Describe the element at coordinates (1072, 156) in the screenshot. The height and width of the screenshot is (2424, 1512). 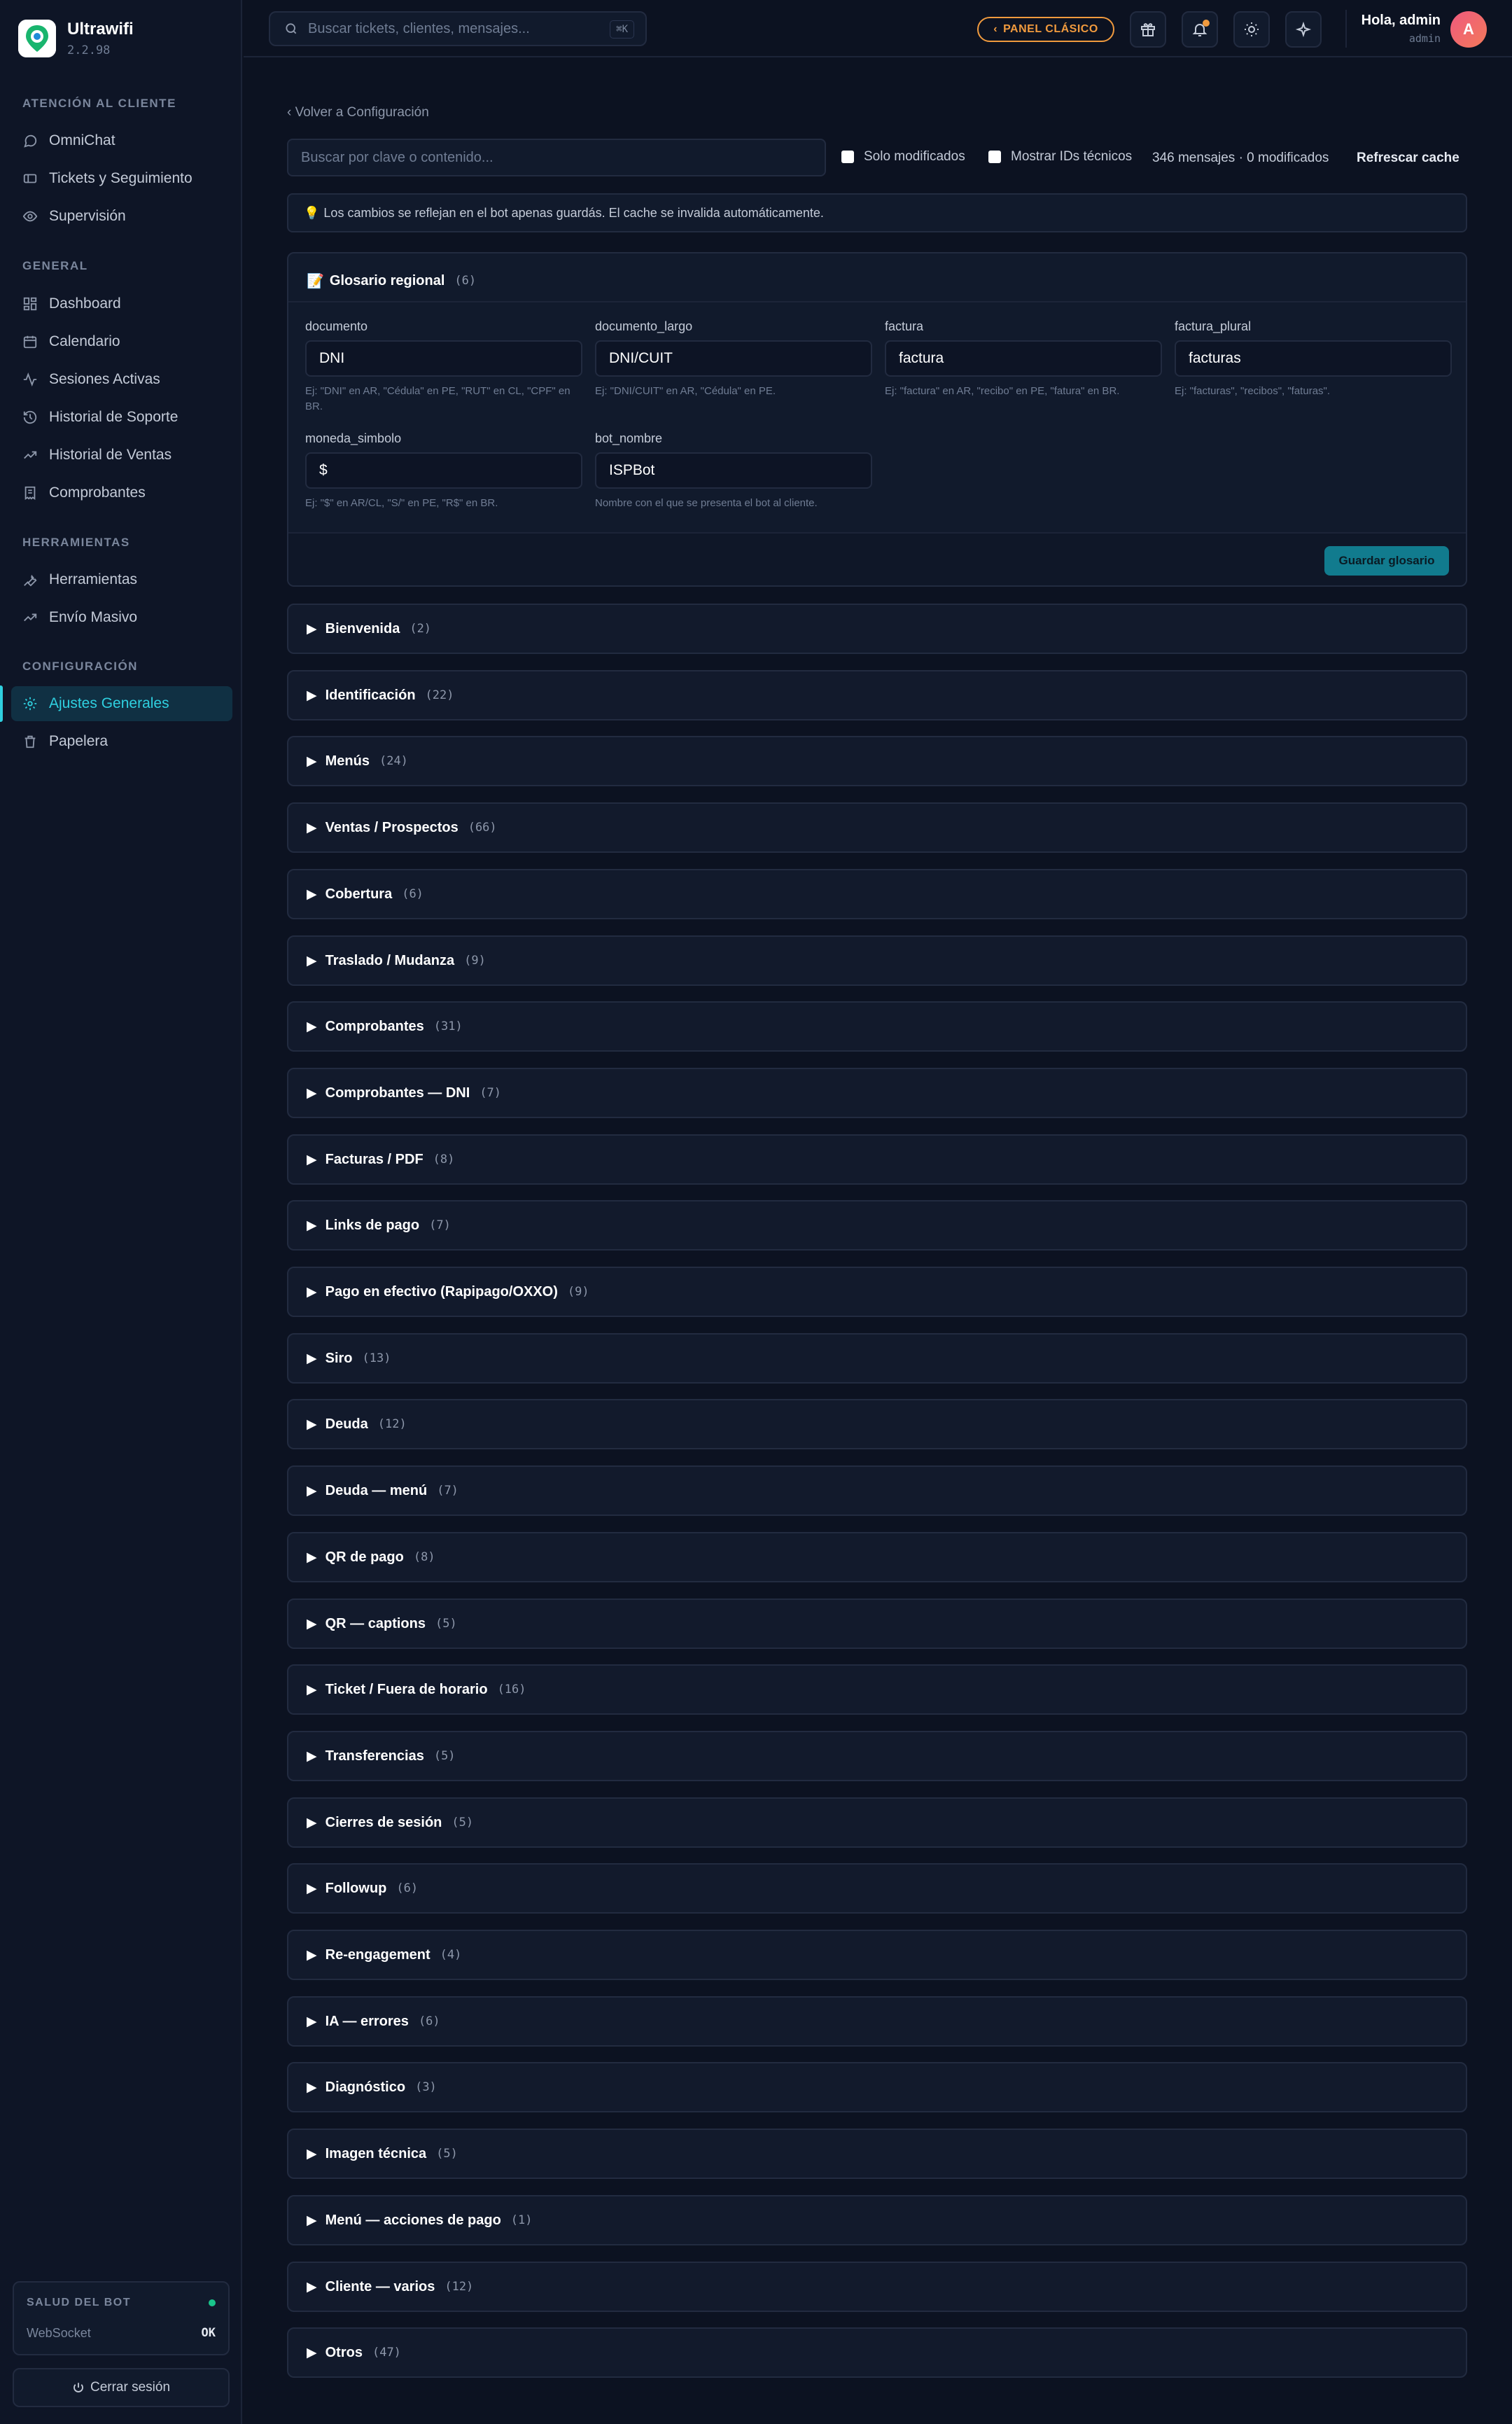
I see `show-ids-label: Mostrar IDs técnicos` at that location.